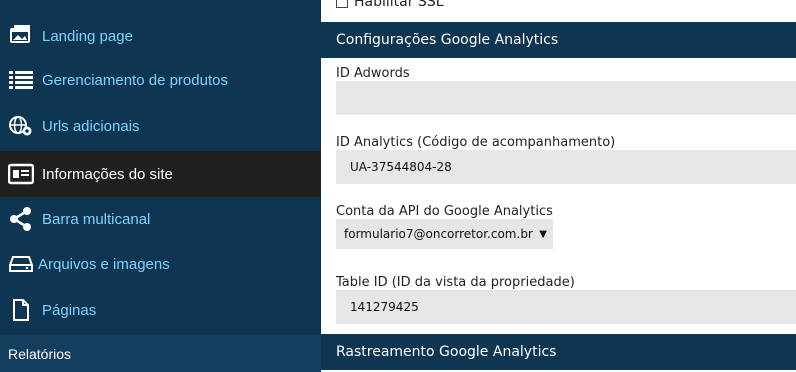 Image resolution: width=796 pixels, height=372 pixels. What do you see at coordinates (447, 40) in the screenshot?
I see `section-title: Configurações Google Analytics` at bounding box center [447, 40].